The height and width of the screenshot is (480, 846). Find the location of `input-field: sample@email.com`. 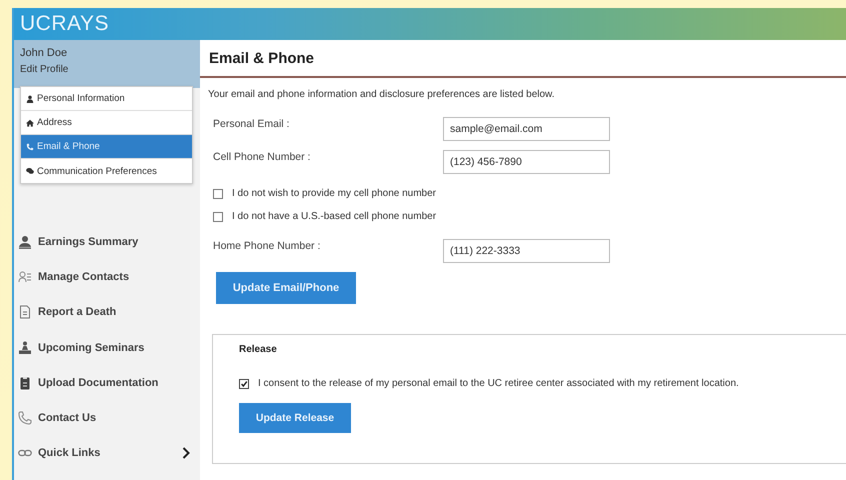

input-field: sample@email.com is located at coordinates (526, 128).